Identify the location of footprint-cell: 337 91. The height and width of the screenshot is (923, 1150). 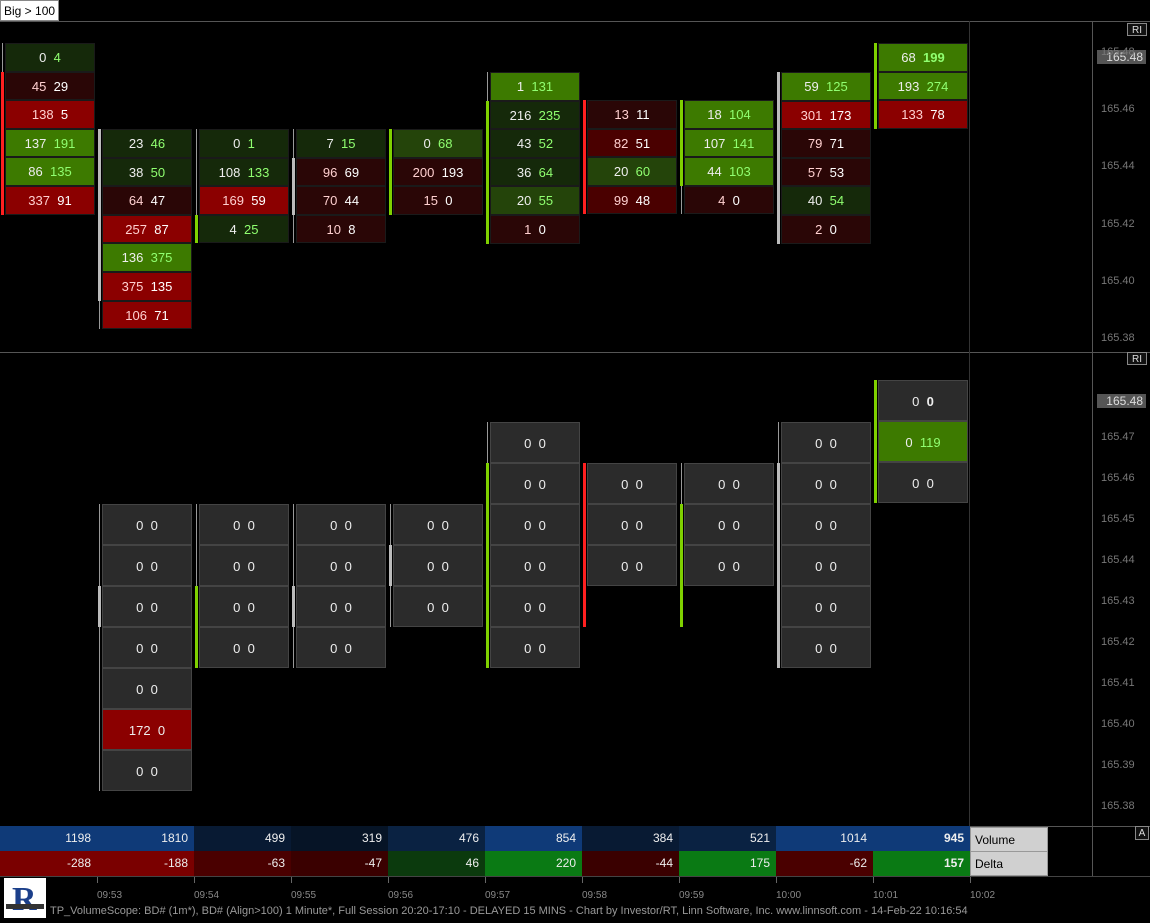
(50, 200).